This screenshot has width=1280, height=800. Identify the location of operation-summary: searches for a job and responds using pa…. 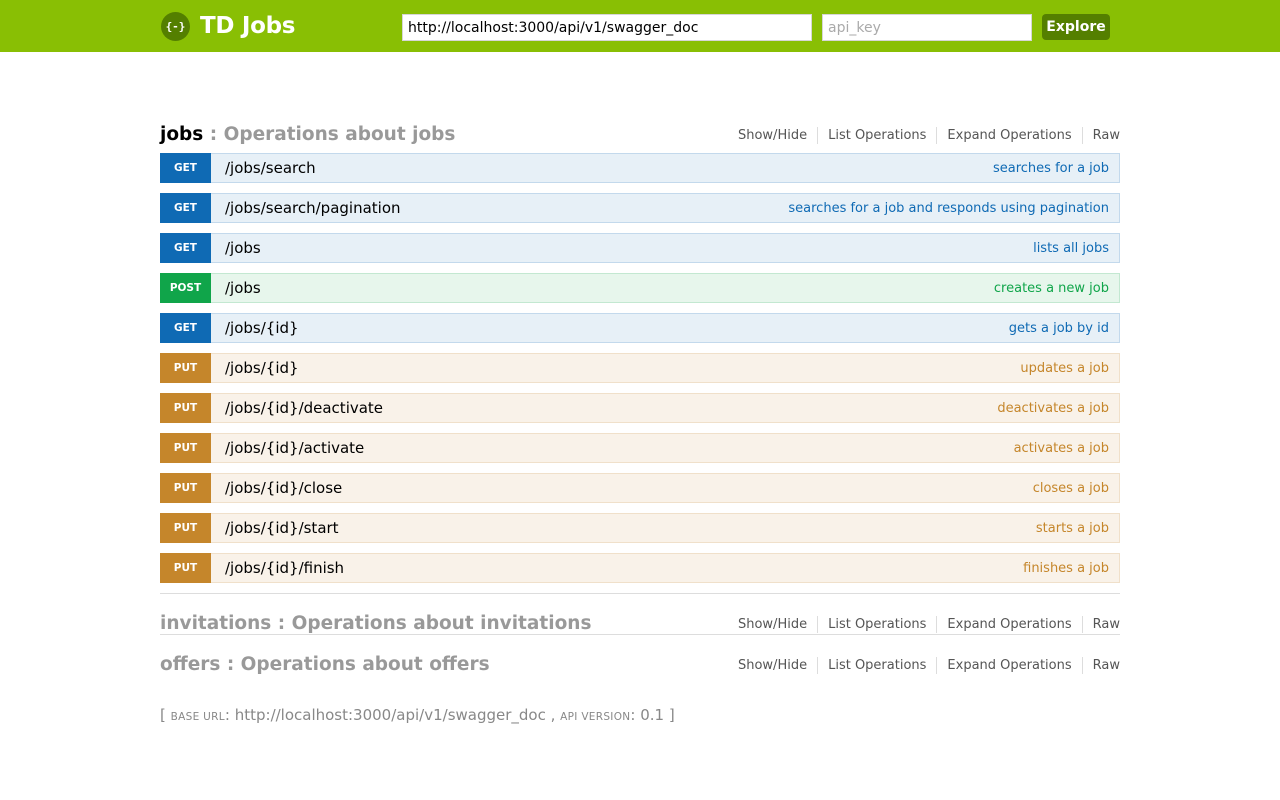
(948, 208).